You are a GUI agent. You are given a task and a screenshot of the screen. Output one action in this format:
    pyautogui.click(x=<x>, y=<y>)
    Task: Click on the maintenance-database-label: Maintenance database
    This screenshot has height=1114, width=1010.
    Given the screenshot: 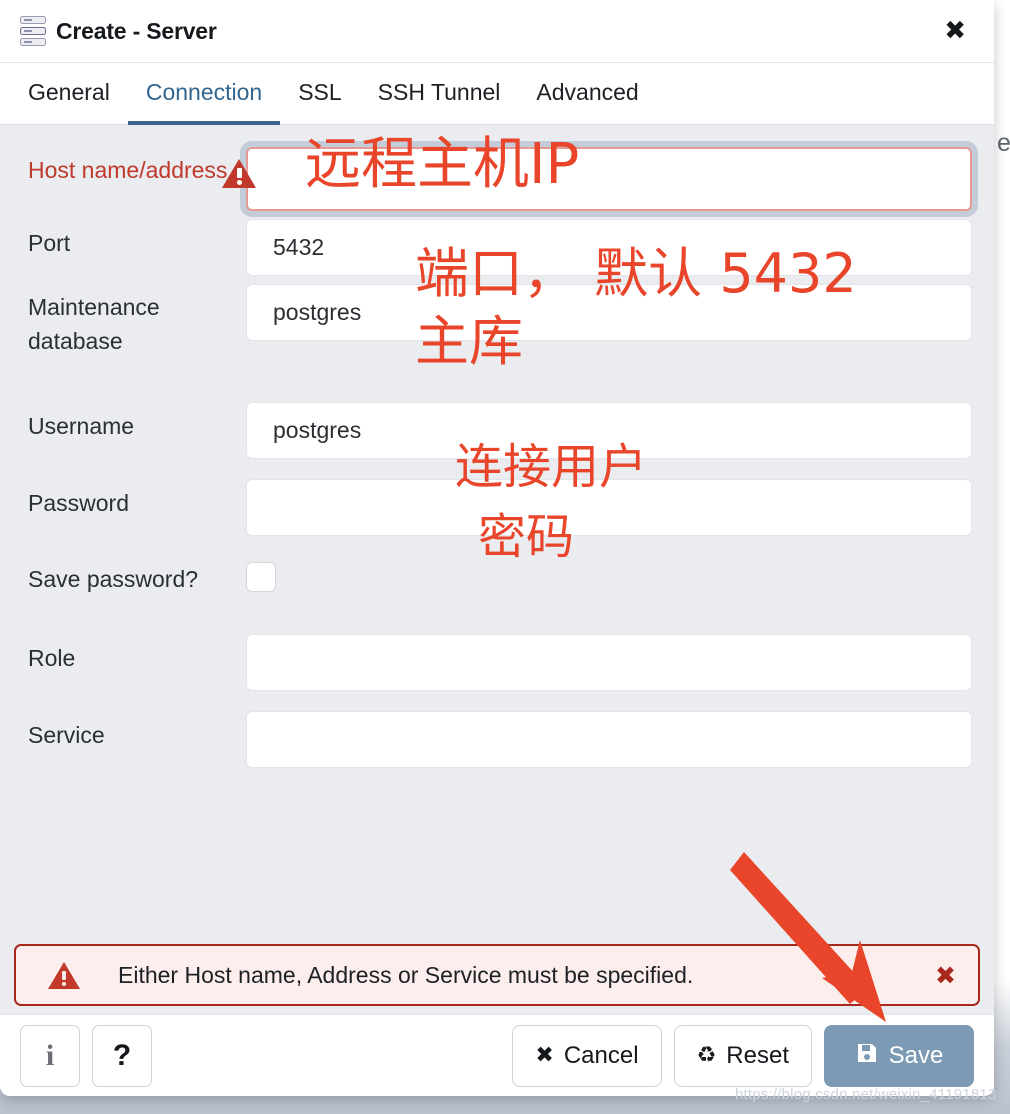 What is the action you would take?
    pyautogui.click(x=94, y=324)
    